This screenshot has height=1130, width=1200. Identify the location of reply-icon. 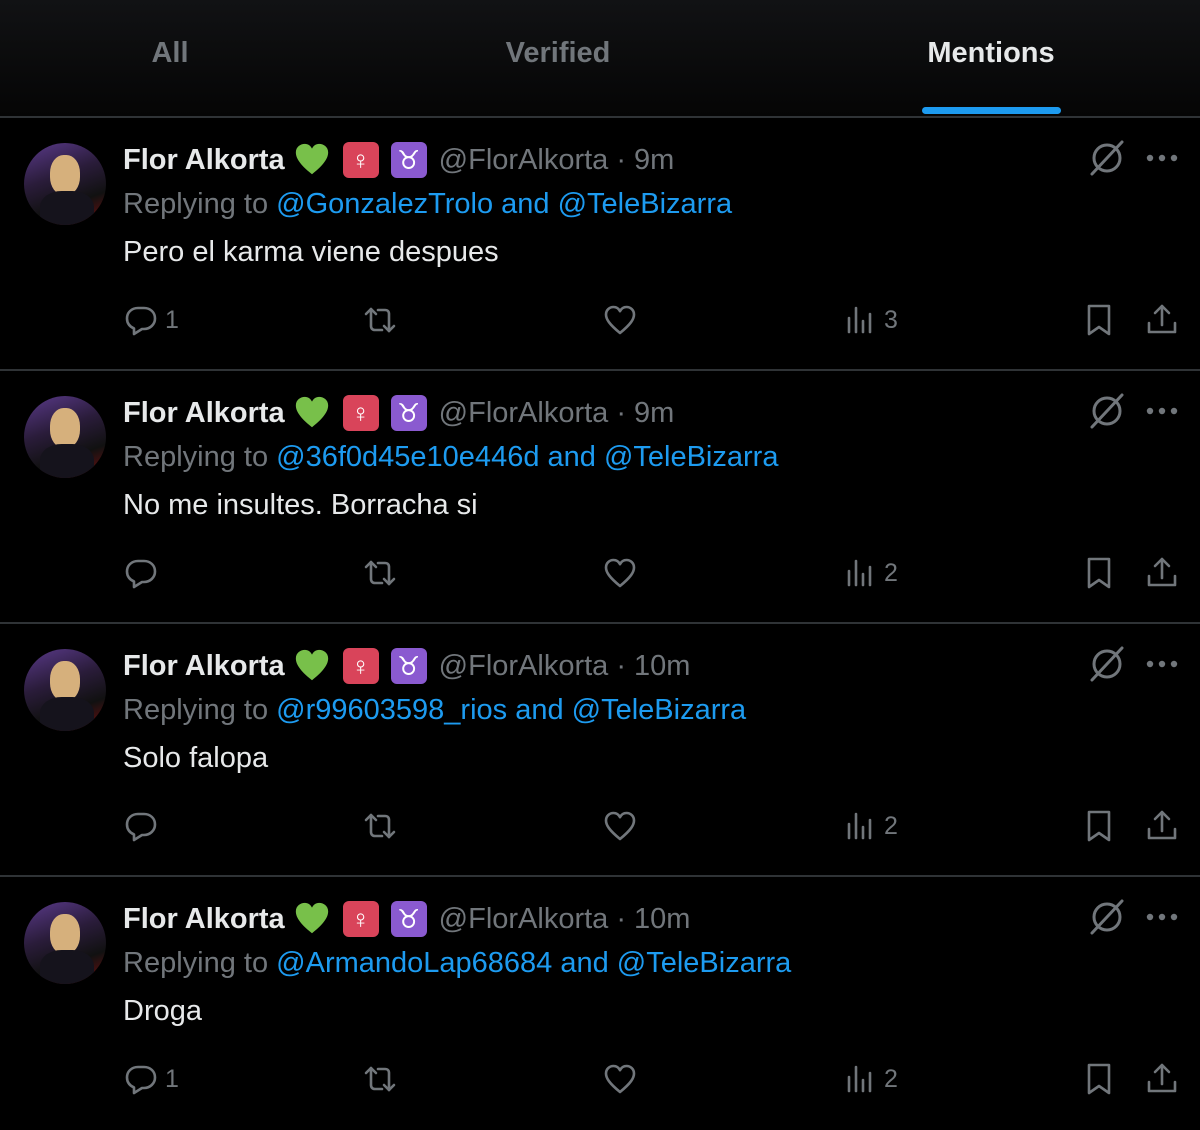
(141, 827).